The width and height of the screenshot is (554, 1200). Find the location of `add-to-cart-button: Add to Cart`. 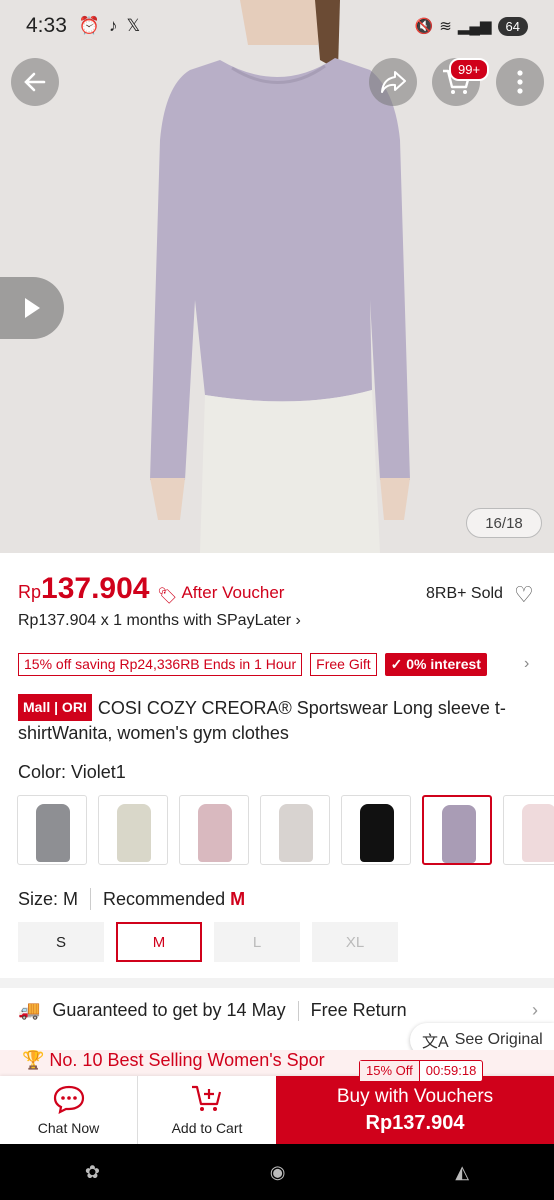

add-to-cart-button: Add to Cart is located at coordinates (207, 1110).